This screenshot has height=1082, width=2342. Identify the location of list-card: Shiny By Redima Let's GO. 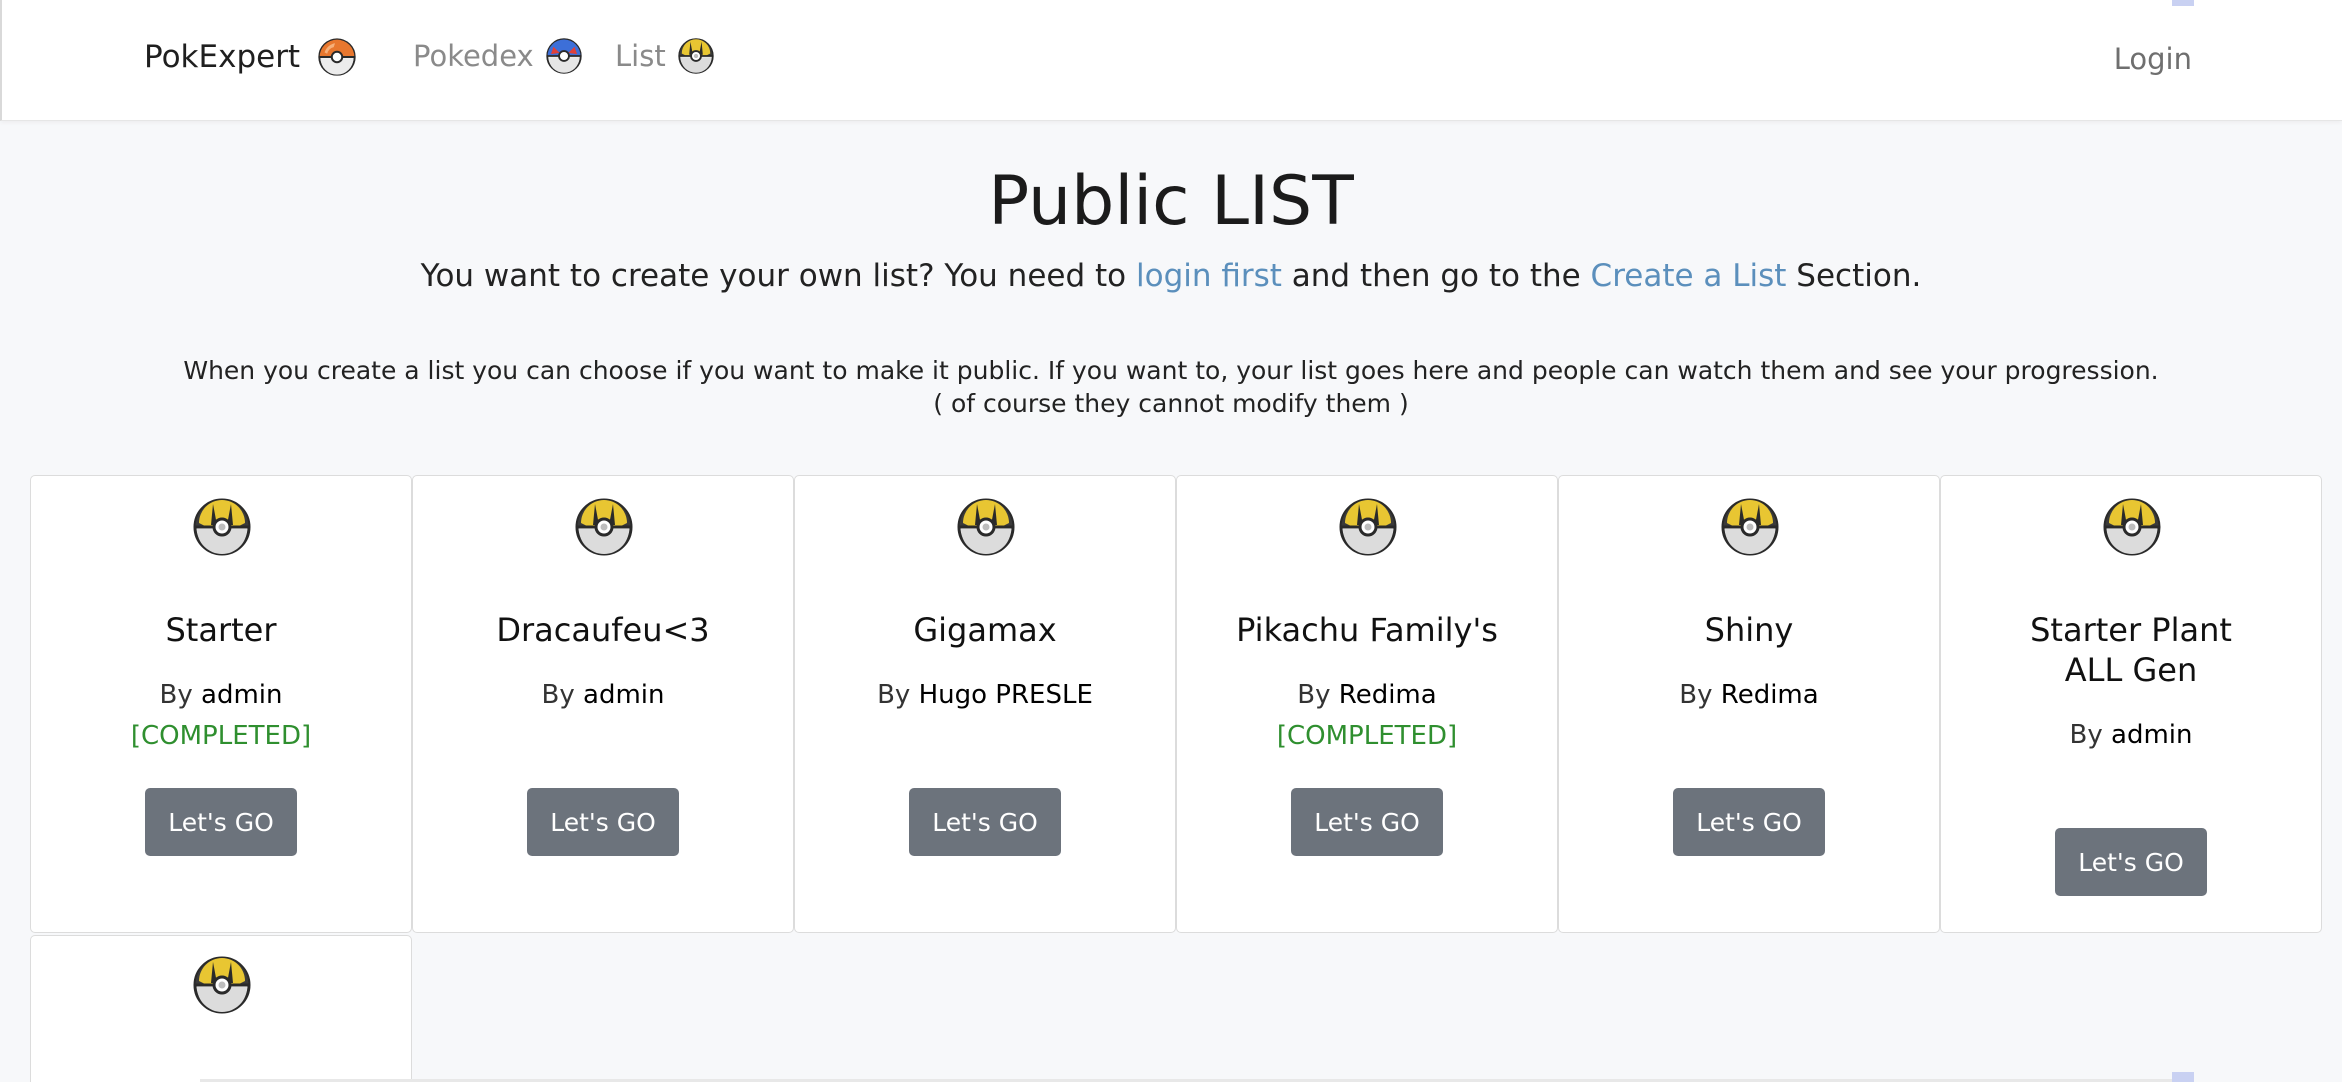
(1749, 704).